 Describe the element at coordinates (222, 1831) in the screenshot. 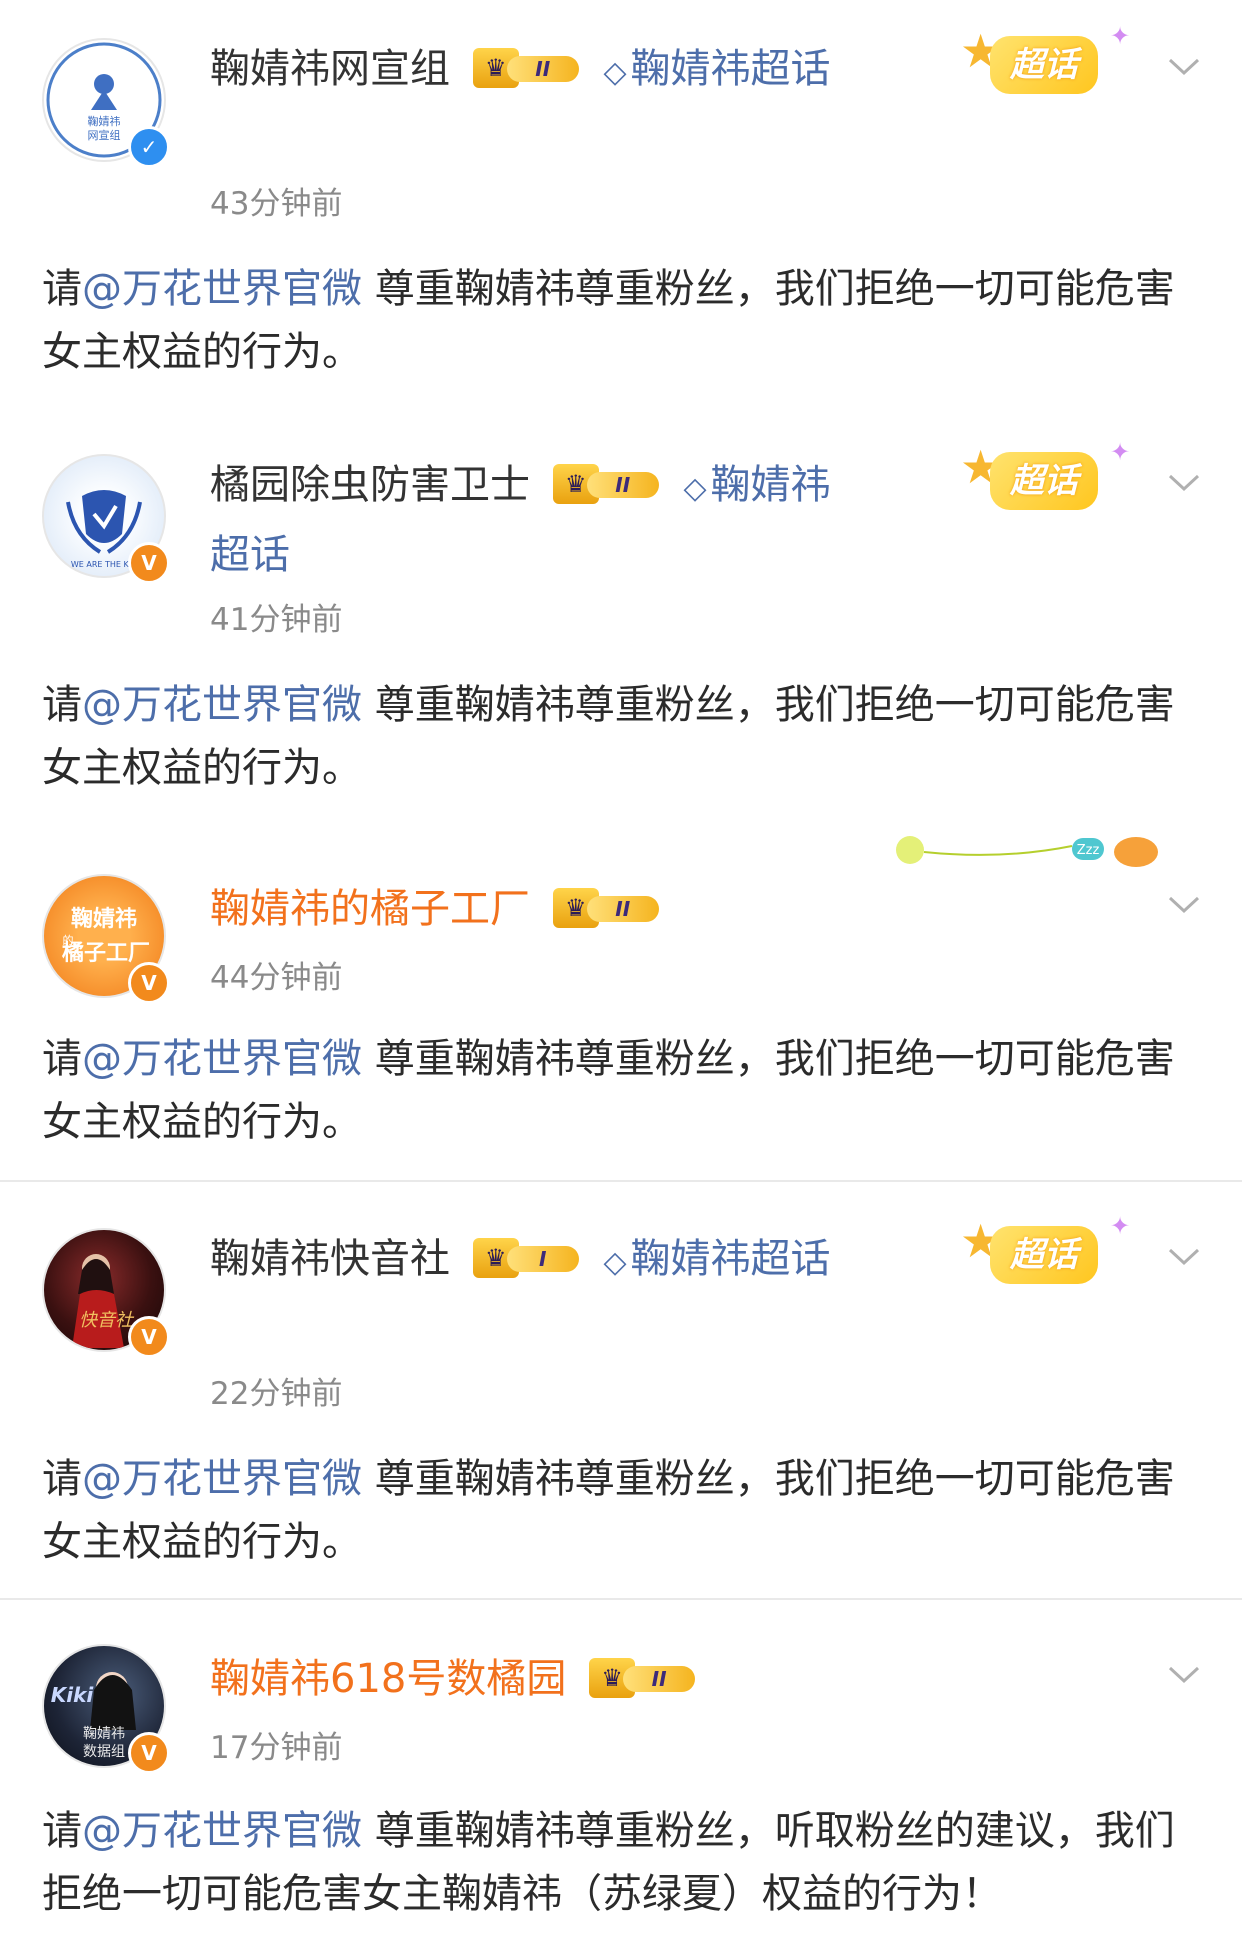

I see `mention-link: @万花世界官微` at that location.